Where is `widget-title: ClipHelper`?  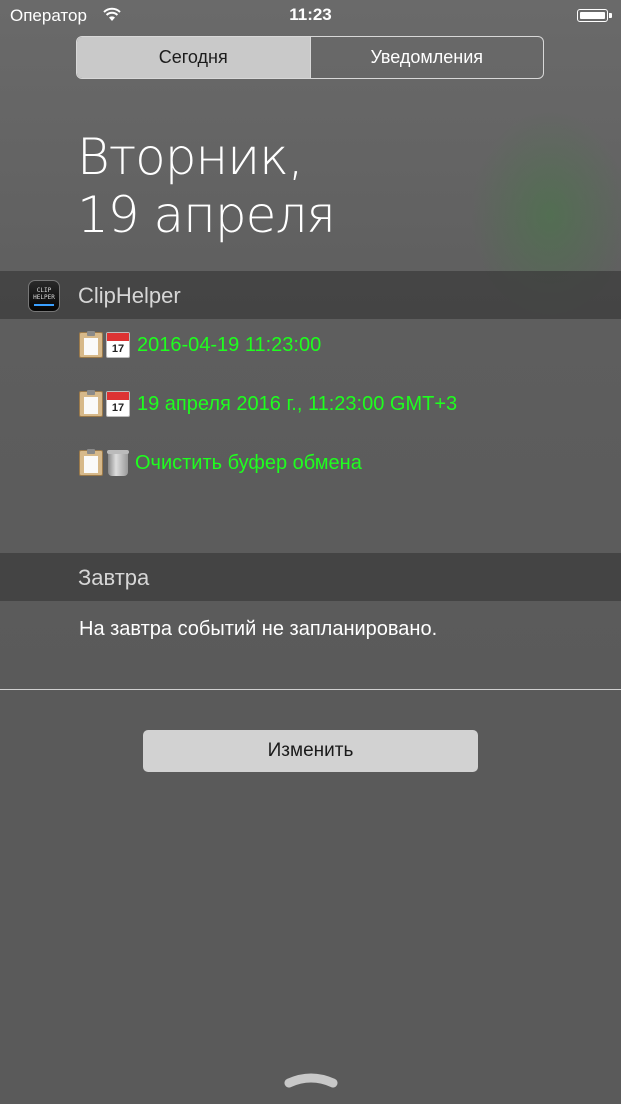
widget-title: ClipHelper is located at coordinates (129, 295).